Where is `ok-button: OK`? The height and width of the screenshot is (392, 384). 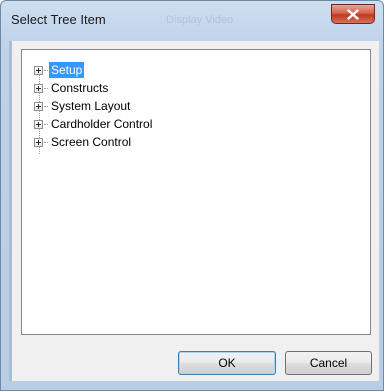
ok-button: OK is located at coordinates (227, 363).